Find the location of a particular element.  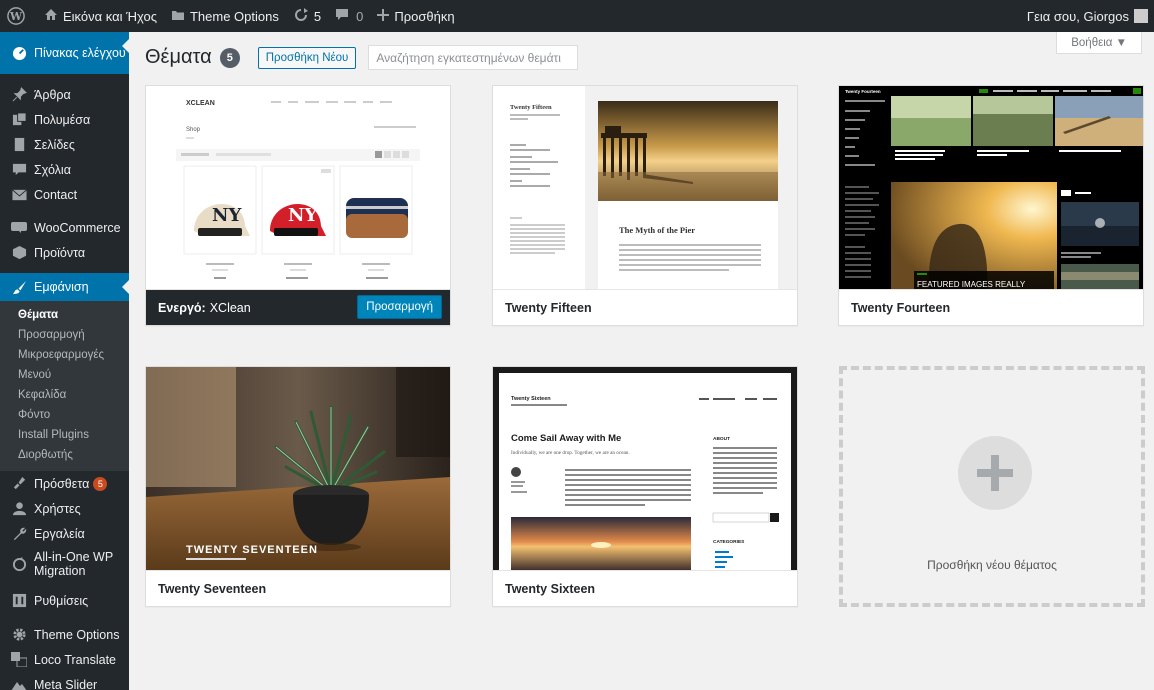

sidebar-item-pages: Σελίδες is located at coordinates (64, 144).